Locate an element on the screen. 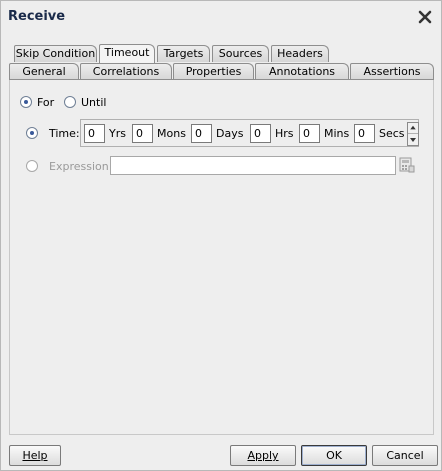  tab-label: Correlations is located at coordinates (126, 71).